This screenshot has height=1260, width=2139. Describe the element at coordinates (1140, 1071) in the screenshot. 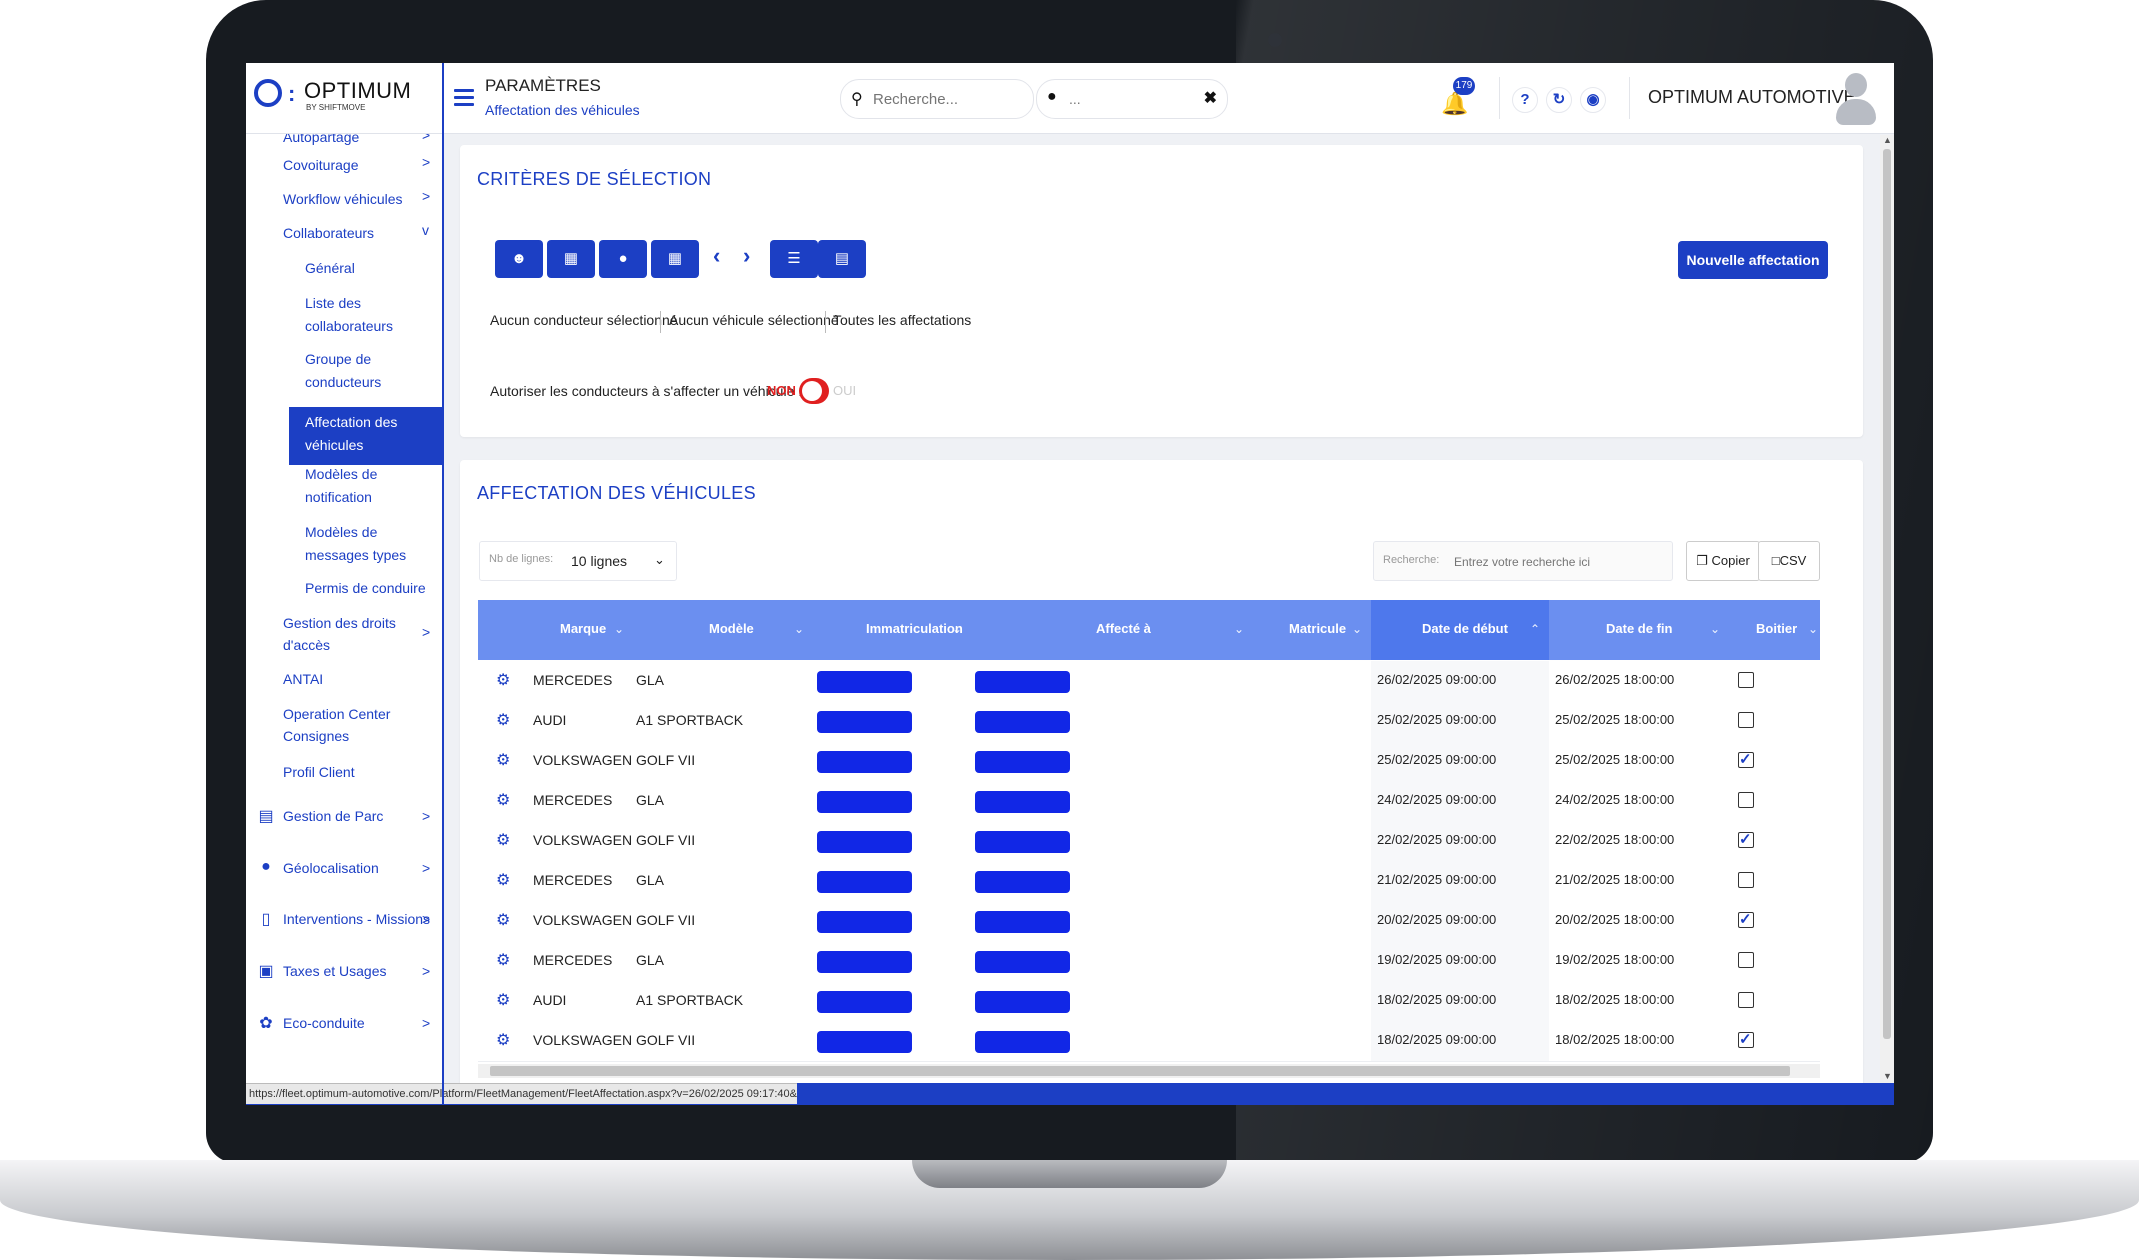

I see `horizontal-scroll-thumb` at that location.